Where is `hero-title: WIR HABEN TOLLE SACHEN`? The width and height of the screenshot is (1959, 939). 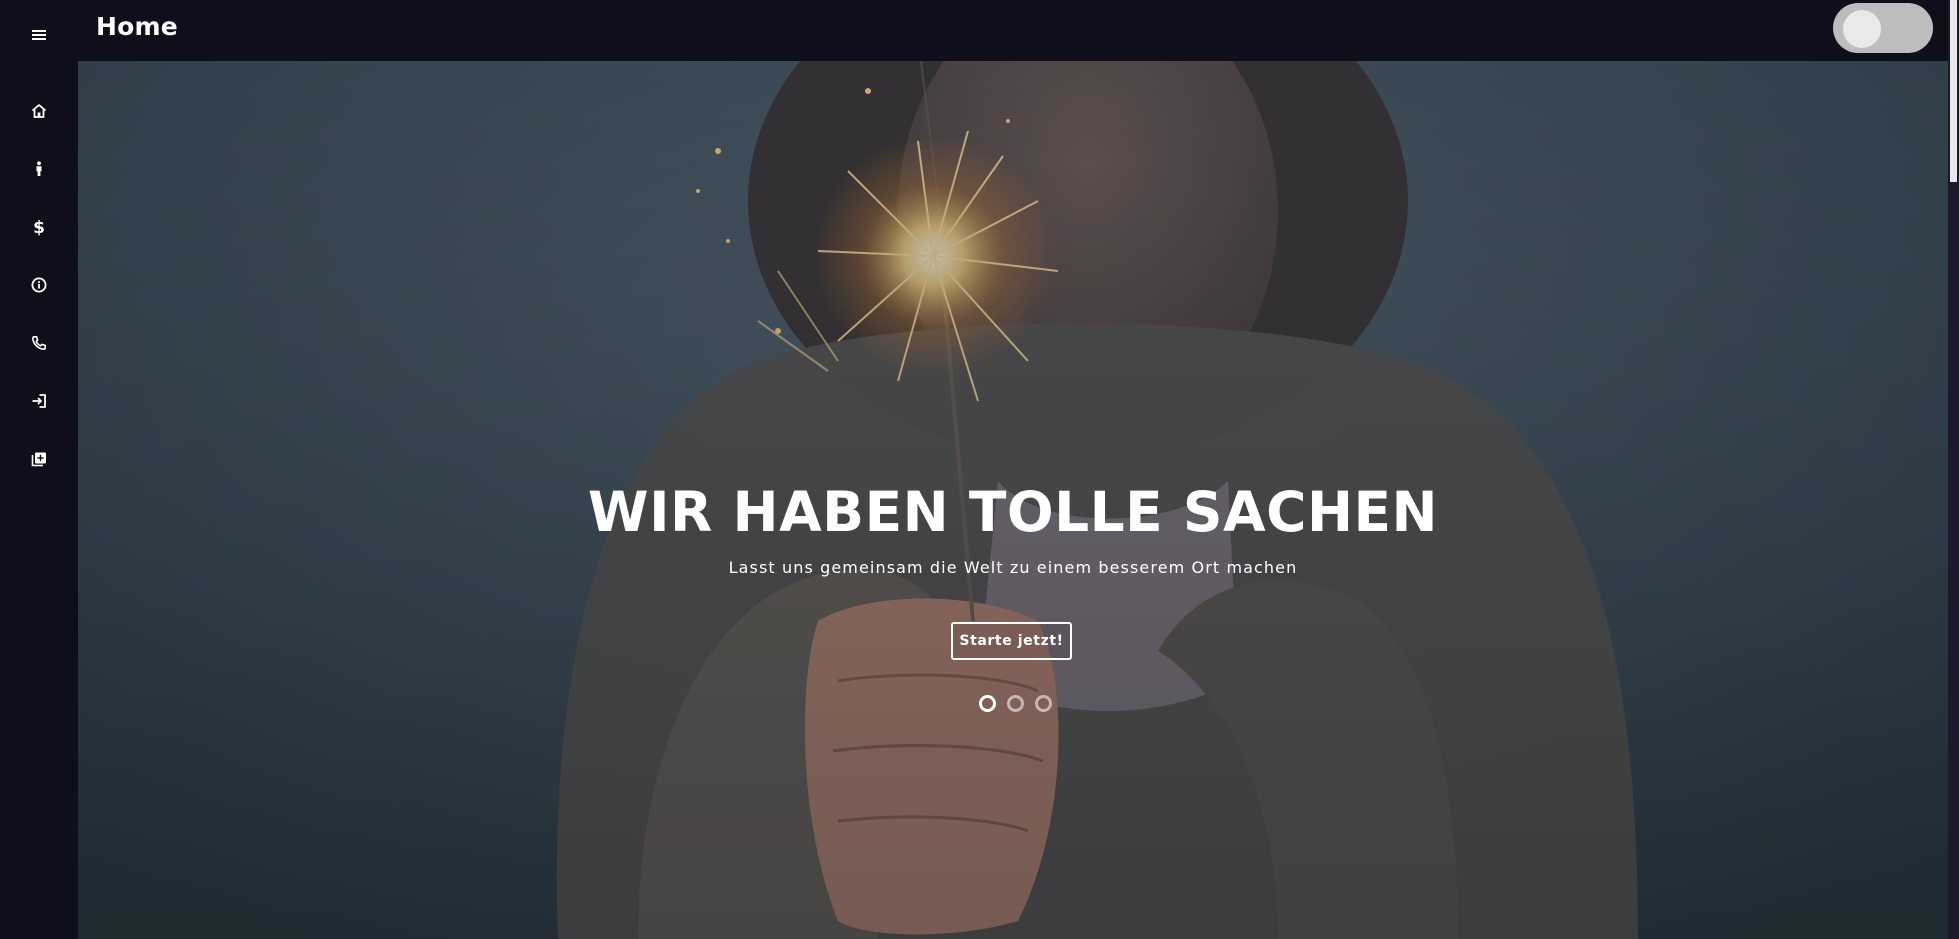
hero-title: WIR HABEN TOLLE SACHEN is located at coordinates (1013, 512).